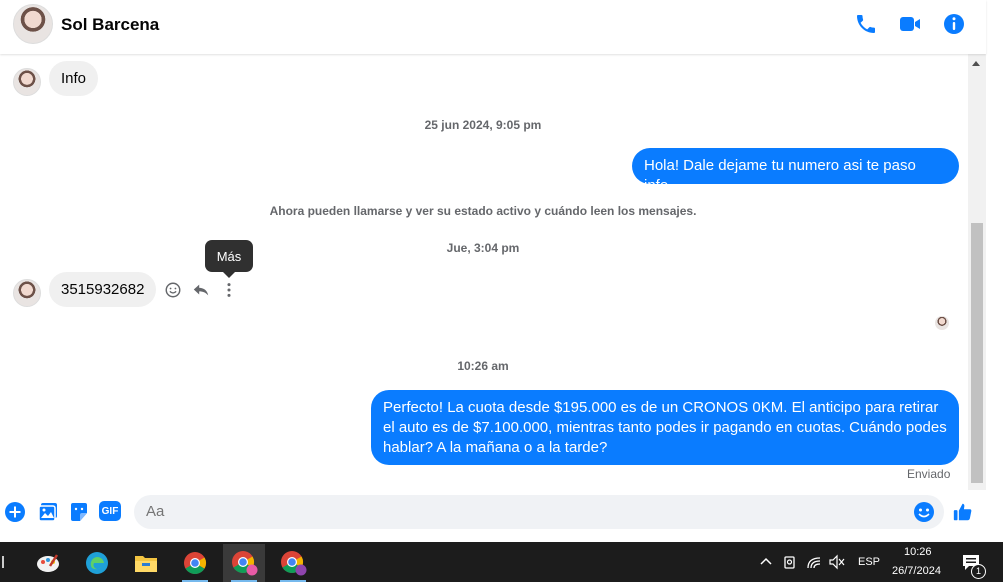  Describe the element at coordinates (929, 474) in the screenshot. I see `sent-status: Enviado` at that location.